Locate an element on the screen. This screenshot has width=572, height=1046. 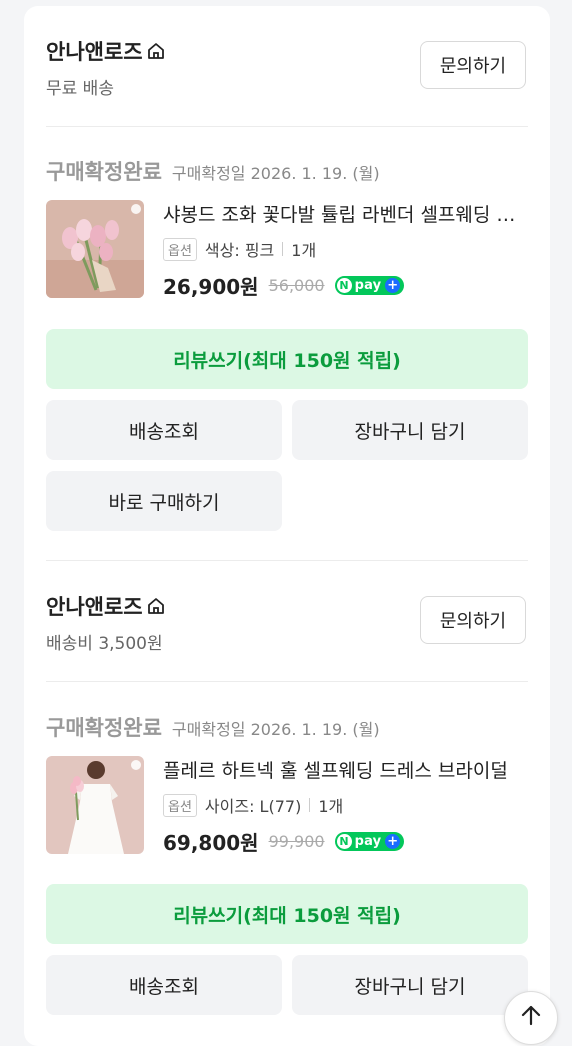
price-row: 26,900원 56,000 N pay + is located at coordinates (345, 285).